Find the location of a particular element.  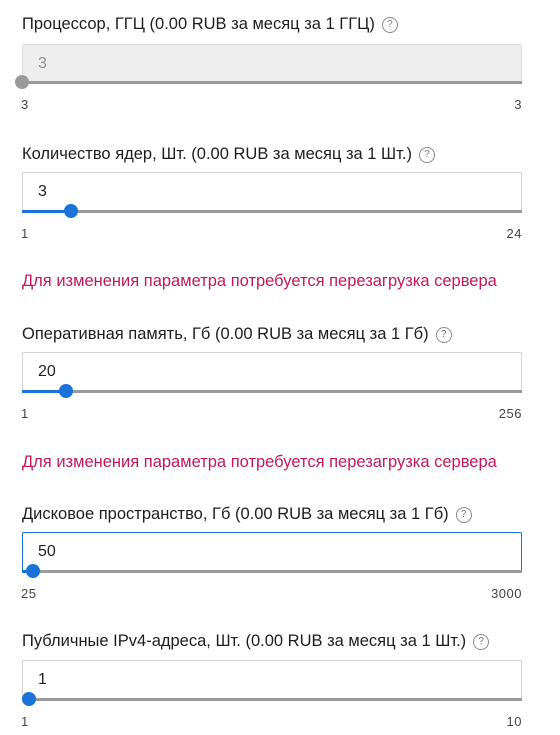

disk-input: 50 is located at coordinates (272, 552).